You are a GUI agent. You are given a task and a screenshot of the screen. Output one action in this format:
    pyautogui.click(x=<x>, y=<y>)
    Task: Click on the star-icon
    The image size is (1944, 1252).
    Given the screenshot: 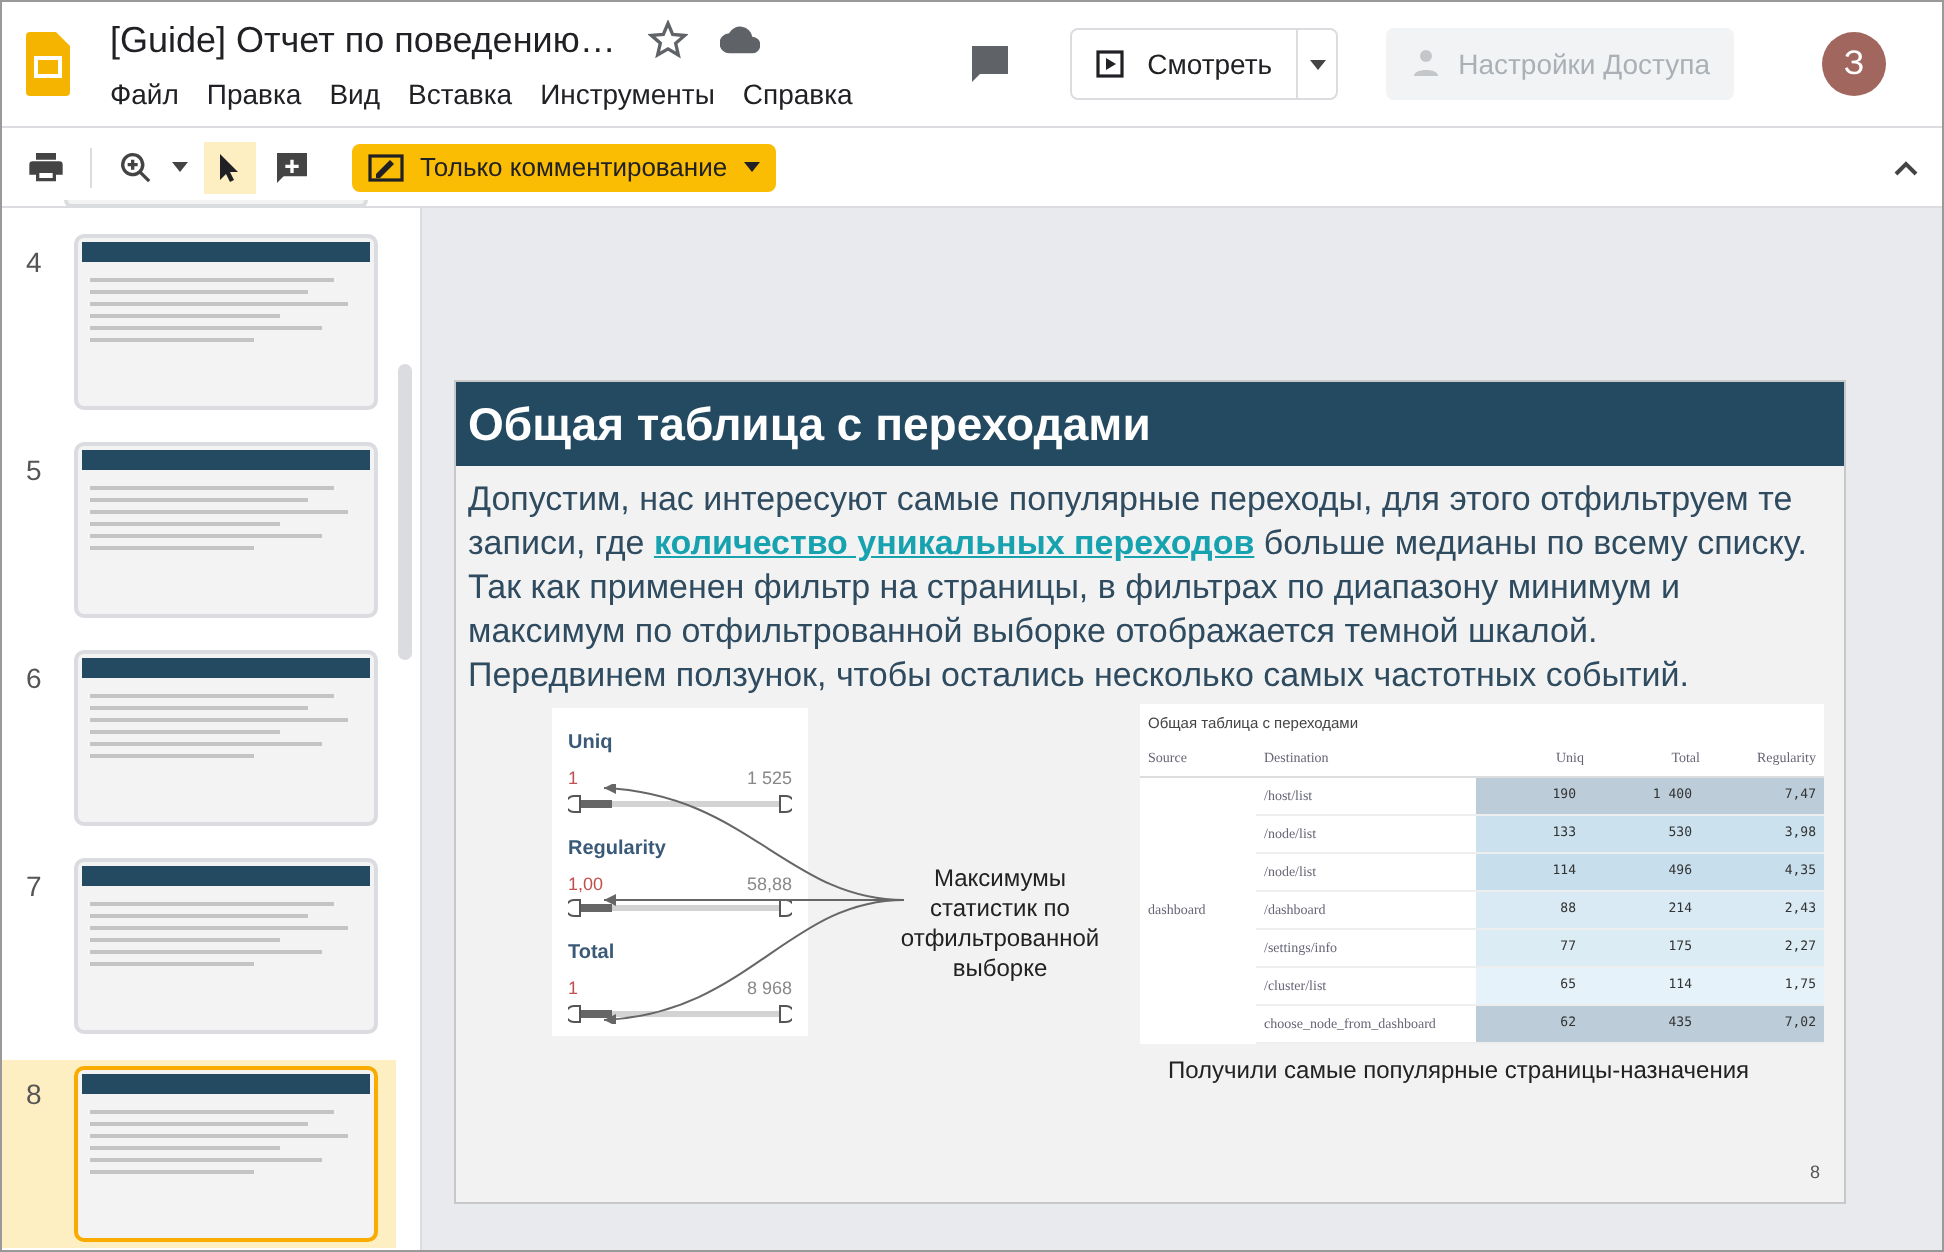 What is the action you would take?
    pyautogui.click(x=667, y=40)
    